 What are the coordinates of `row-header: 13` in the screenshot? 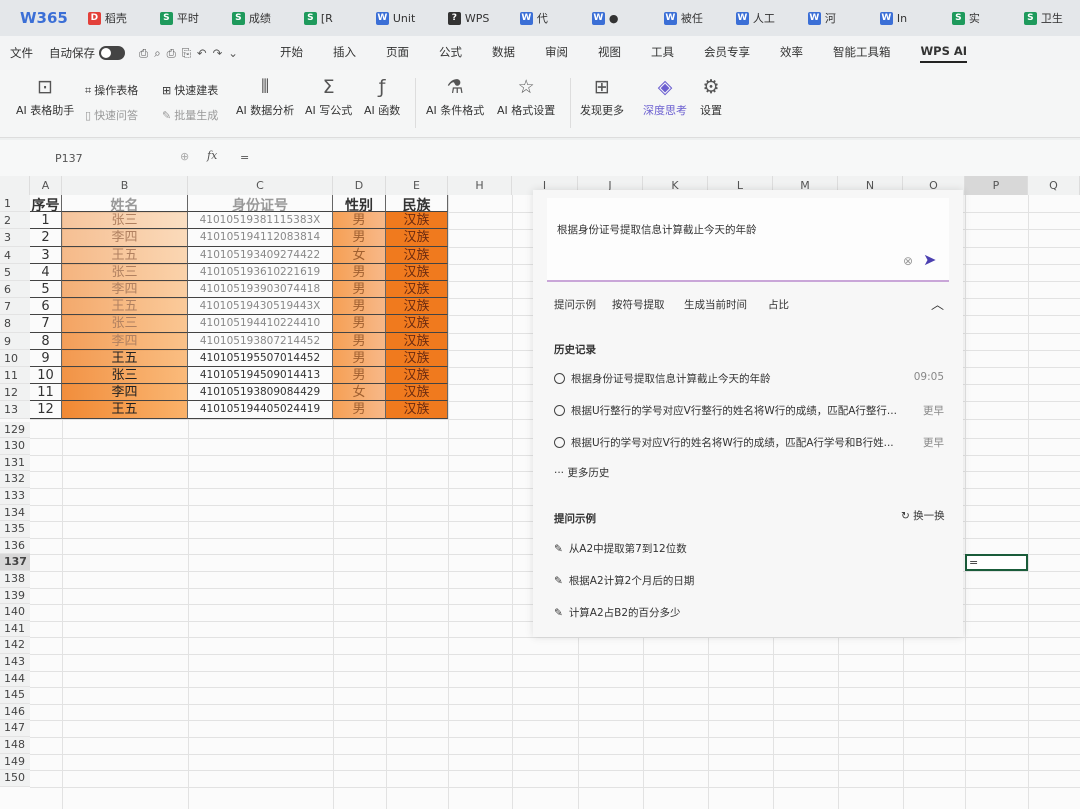 It's located at (15, 410).